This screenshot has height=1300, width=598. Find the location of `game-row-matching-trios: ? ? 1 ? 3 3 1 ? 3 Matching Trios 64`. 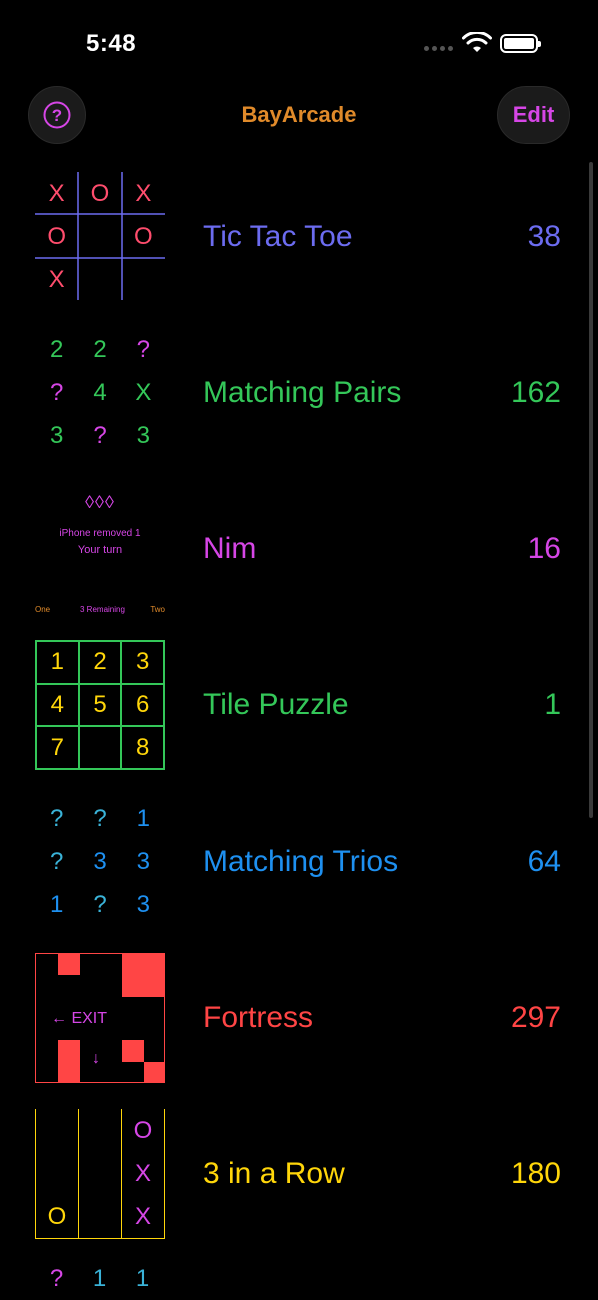

game-row-matching-trios: ? ? 1 ? 3 3 1 ? 3 Matching Trios 64 is located at coordinates (299, 875).